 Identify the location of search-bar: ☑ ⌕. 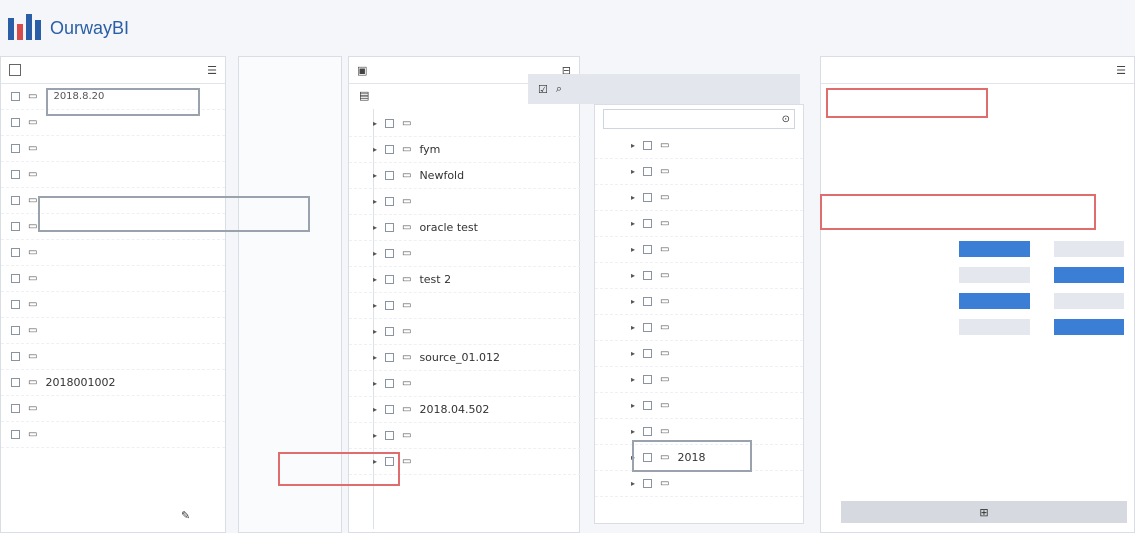
(664, 89).